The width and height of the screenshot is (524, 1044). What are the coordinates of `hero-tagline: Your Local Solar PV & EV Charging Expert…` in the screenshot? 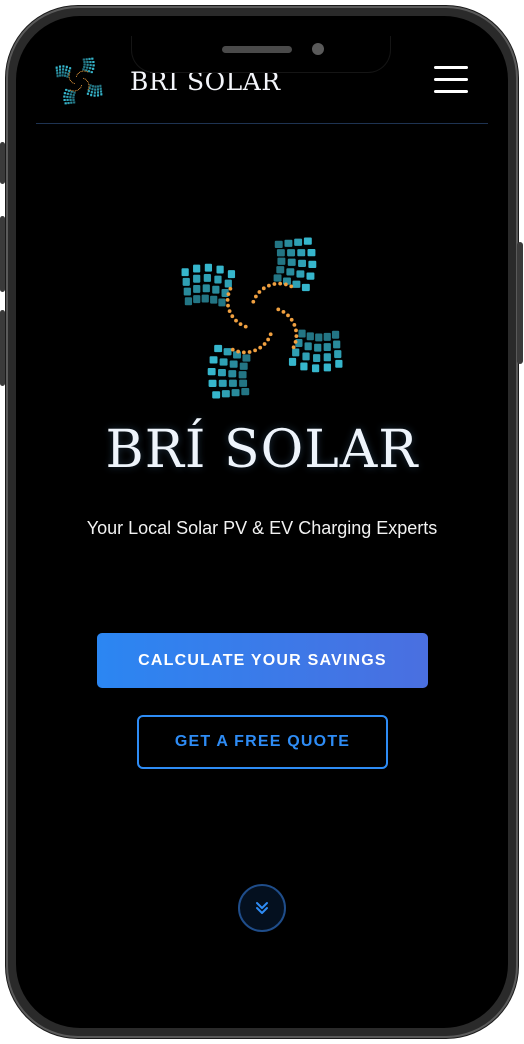 It's located at (262, 528).